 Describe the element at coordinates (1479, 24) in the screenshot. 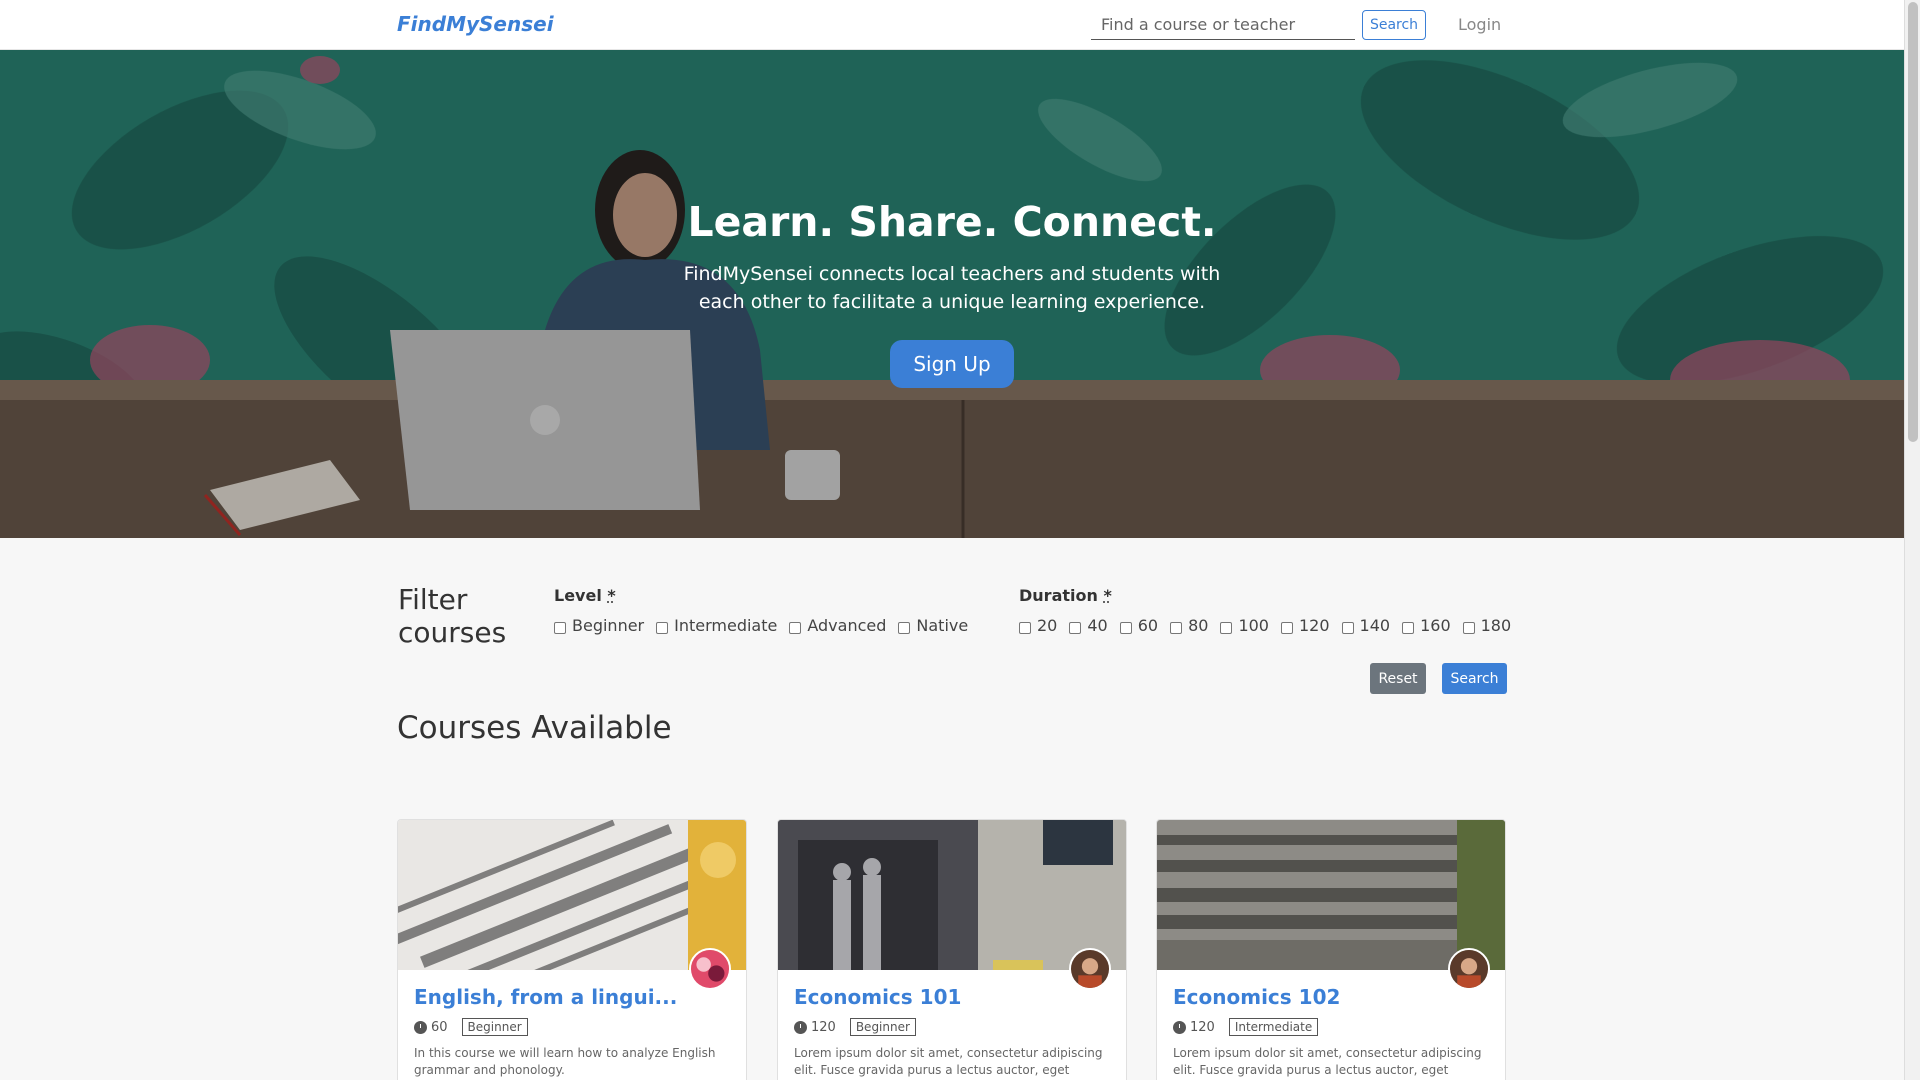

I see `login-link: Login` at that location.